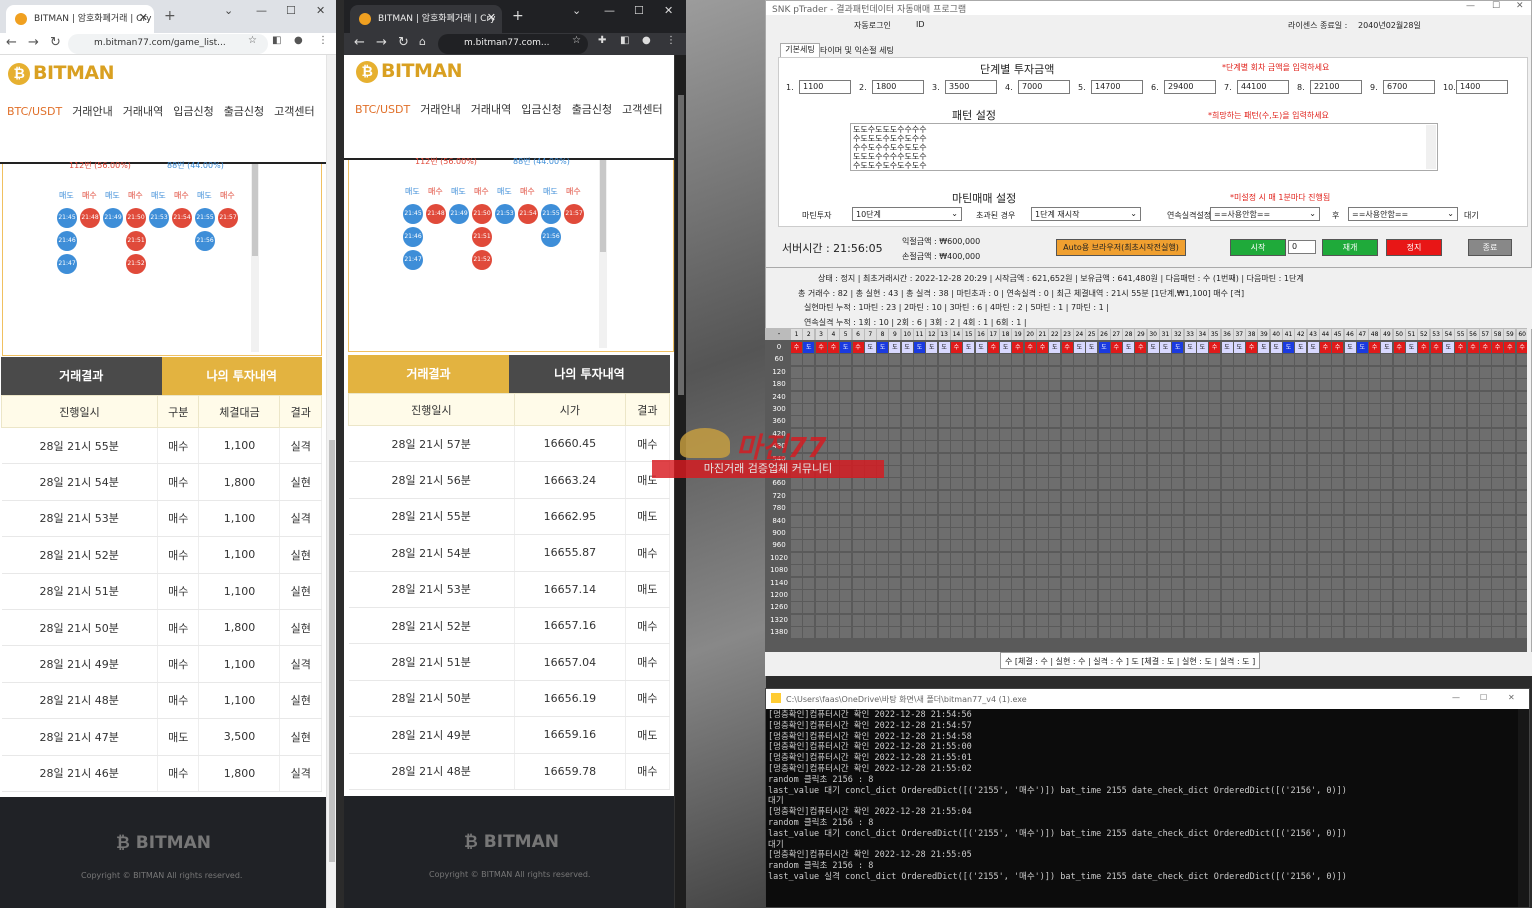 The height and width of the screenshot is (908, 1532). Describe the element at coordinates (1431, 147) in the screenshot. I see `pattern-scrollbar` at that location.